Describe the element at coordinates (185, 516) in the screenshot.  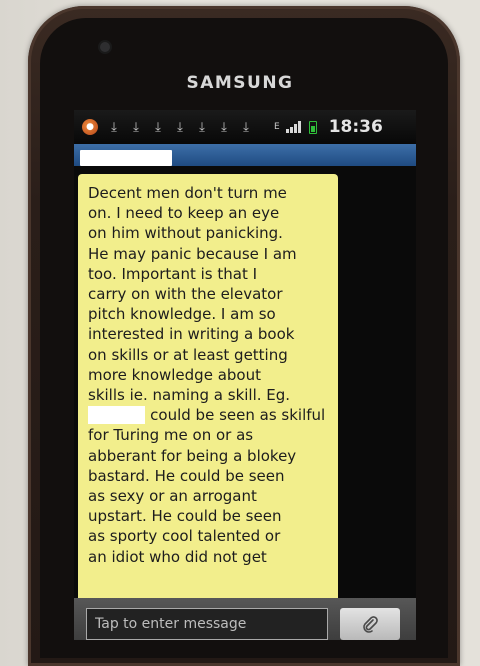
I see `message-line: upstart. He could be seen` at that location.